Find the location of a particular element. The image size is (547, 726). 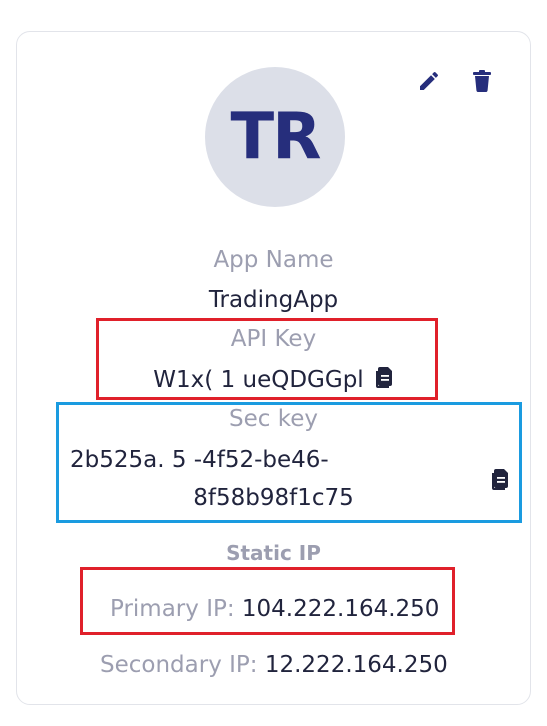

static-ip-heading: Static IP is located at coordinates (273, 553).